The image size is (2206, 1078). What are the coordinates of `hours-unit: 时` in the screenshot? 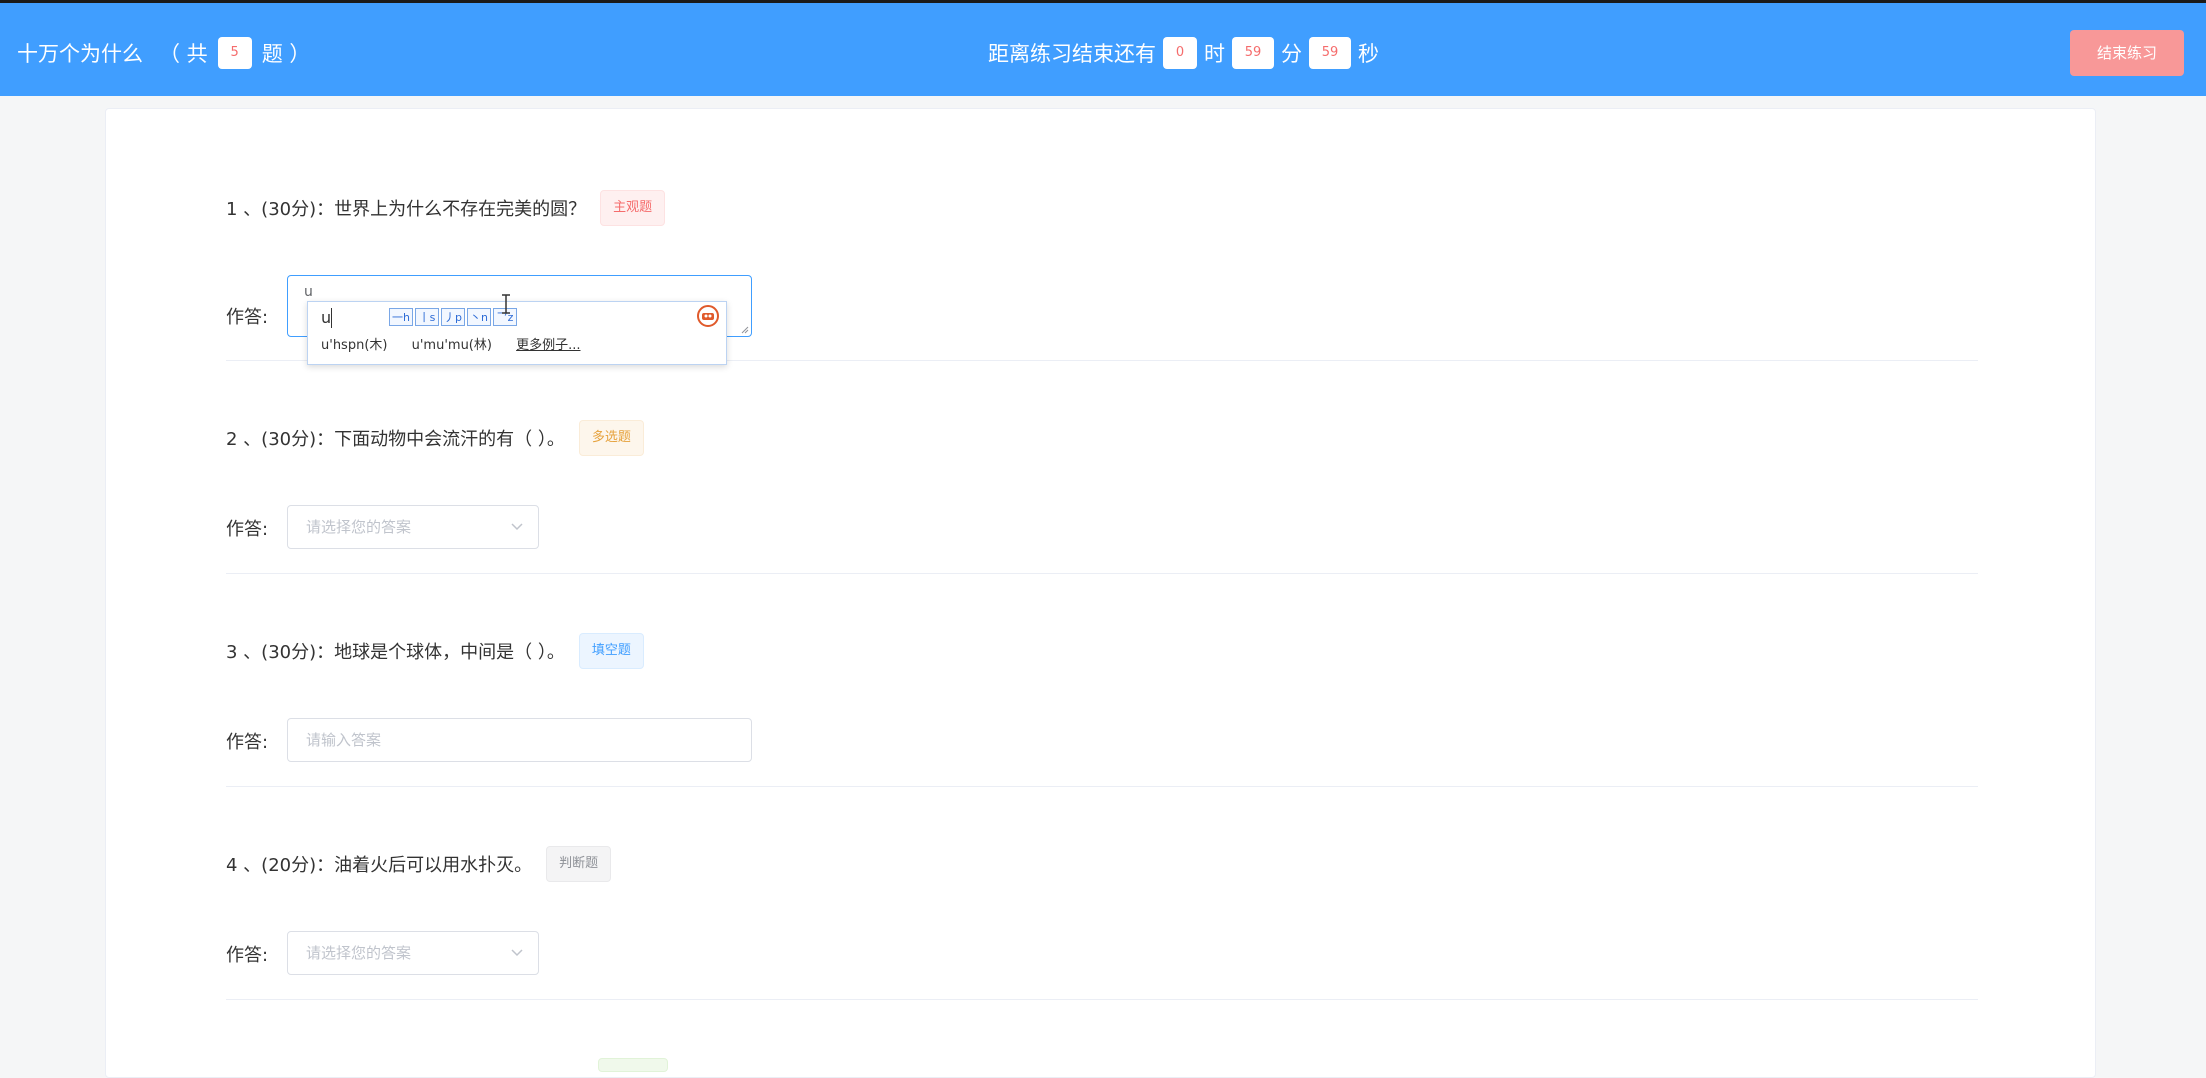 It's located at (1214, 54).